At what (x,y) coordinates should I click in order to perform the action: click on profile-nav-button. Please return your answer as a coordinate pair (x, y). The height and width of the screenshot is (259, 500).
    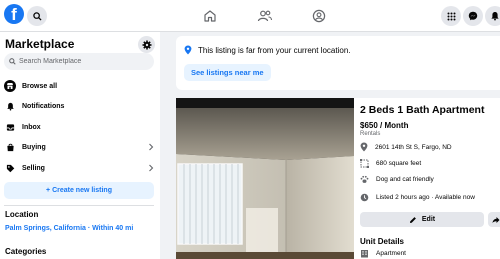
    Looking at the image, I should click on (319, 16).